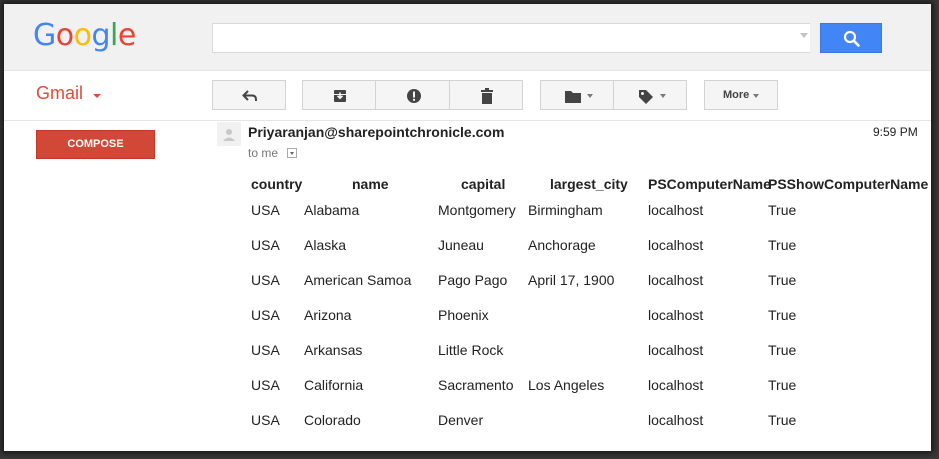 The height and width of the screenshot is (459, 939). I want to click on labels-button, so click(650, 95).